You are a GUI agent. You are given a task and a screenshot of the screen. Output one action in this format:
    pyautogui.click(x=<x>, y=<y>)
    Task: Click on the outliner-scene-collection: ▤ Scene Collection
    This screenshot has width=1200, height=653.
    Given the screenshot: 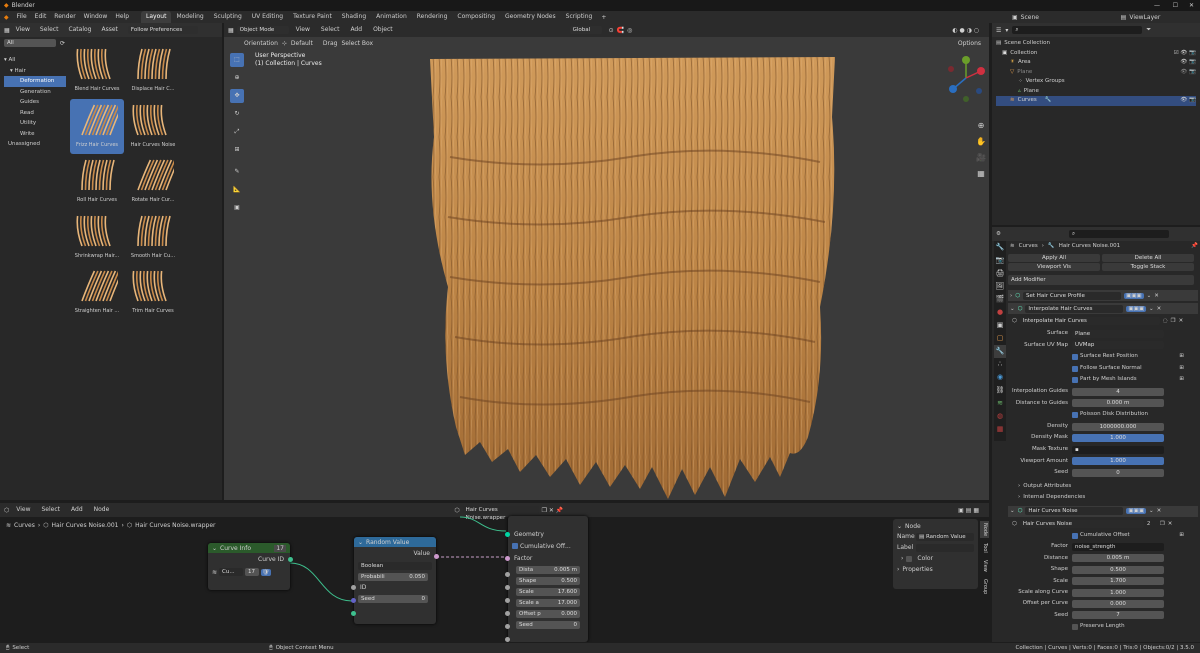 What is the action you would take?
    pyautogui.click(x=1096, y=44)
    